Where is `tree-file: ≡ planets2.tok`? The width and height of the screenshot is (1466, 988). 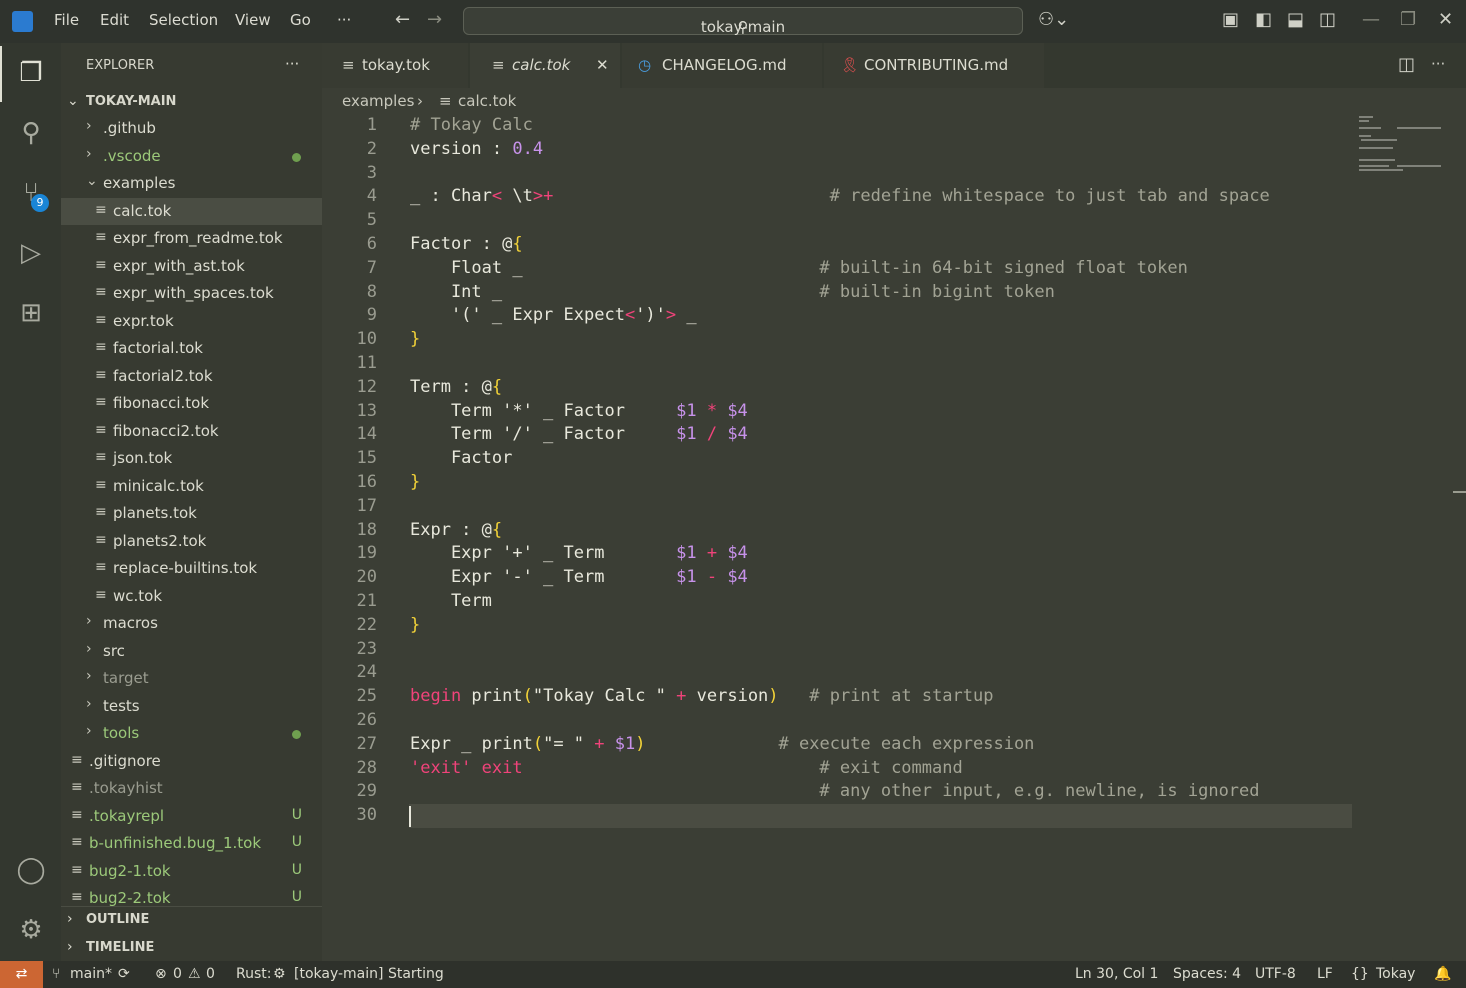
tree-file: ≡ planets2.tok is located at coordinates (191, 541).